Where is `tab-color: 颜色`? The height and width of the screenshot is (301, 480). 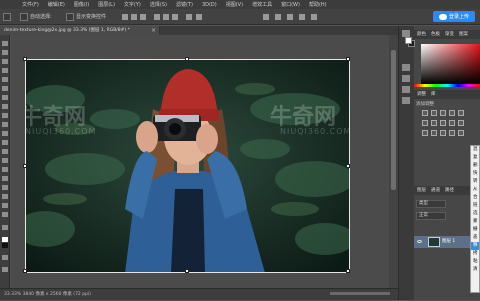
tab-color: 颜色 is located at coordinates (421, 34).